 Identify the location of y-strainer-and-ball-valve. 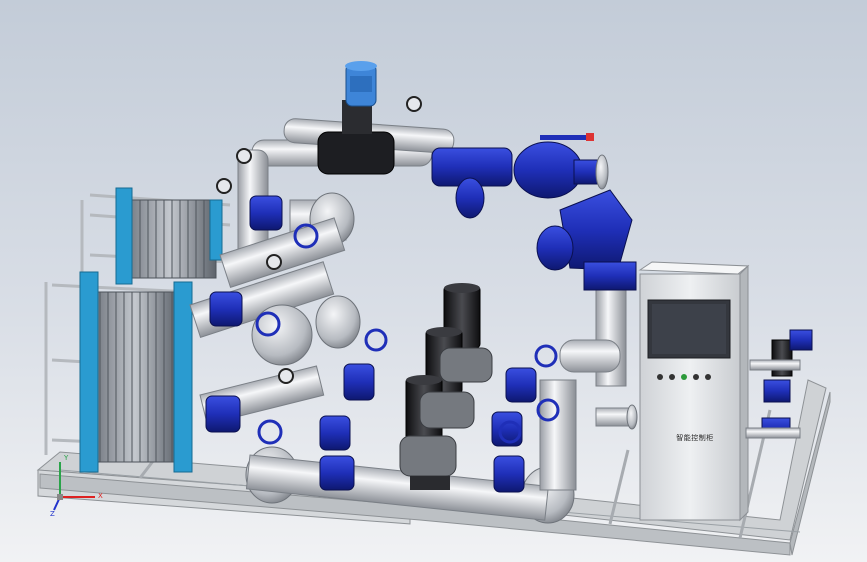
(534, 212).